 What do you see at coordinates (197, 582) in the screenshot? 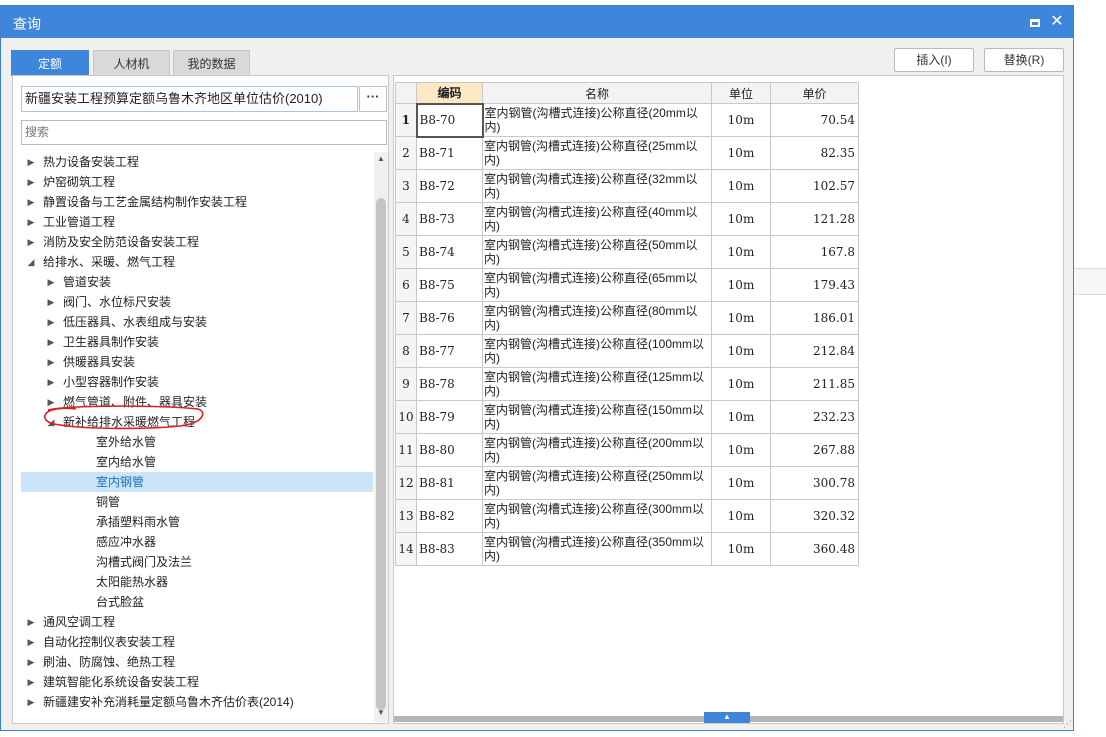
I see `tree-item: 太阳能热水器` at bounding box center [197, 582].